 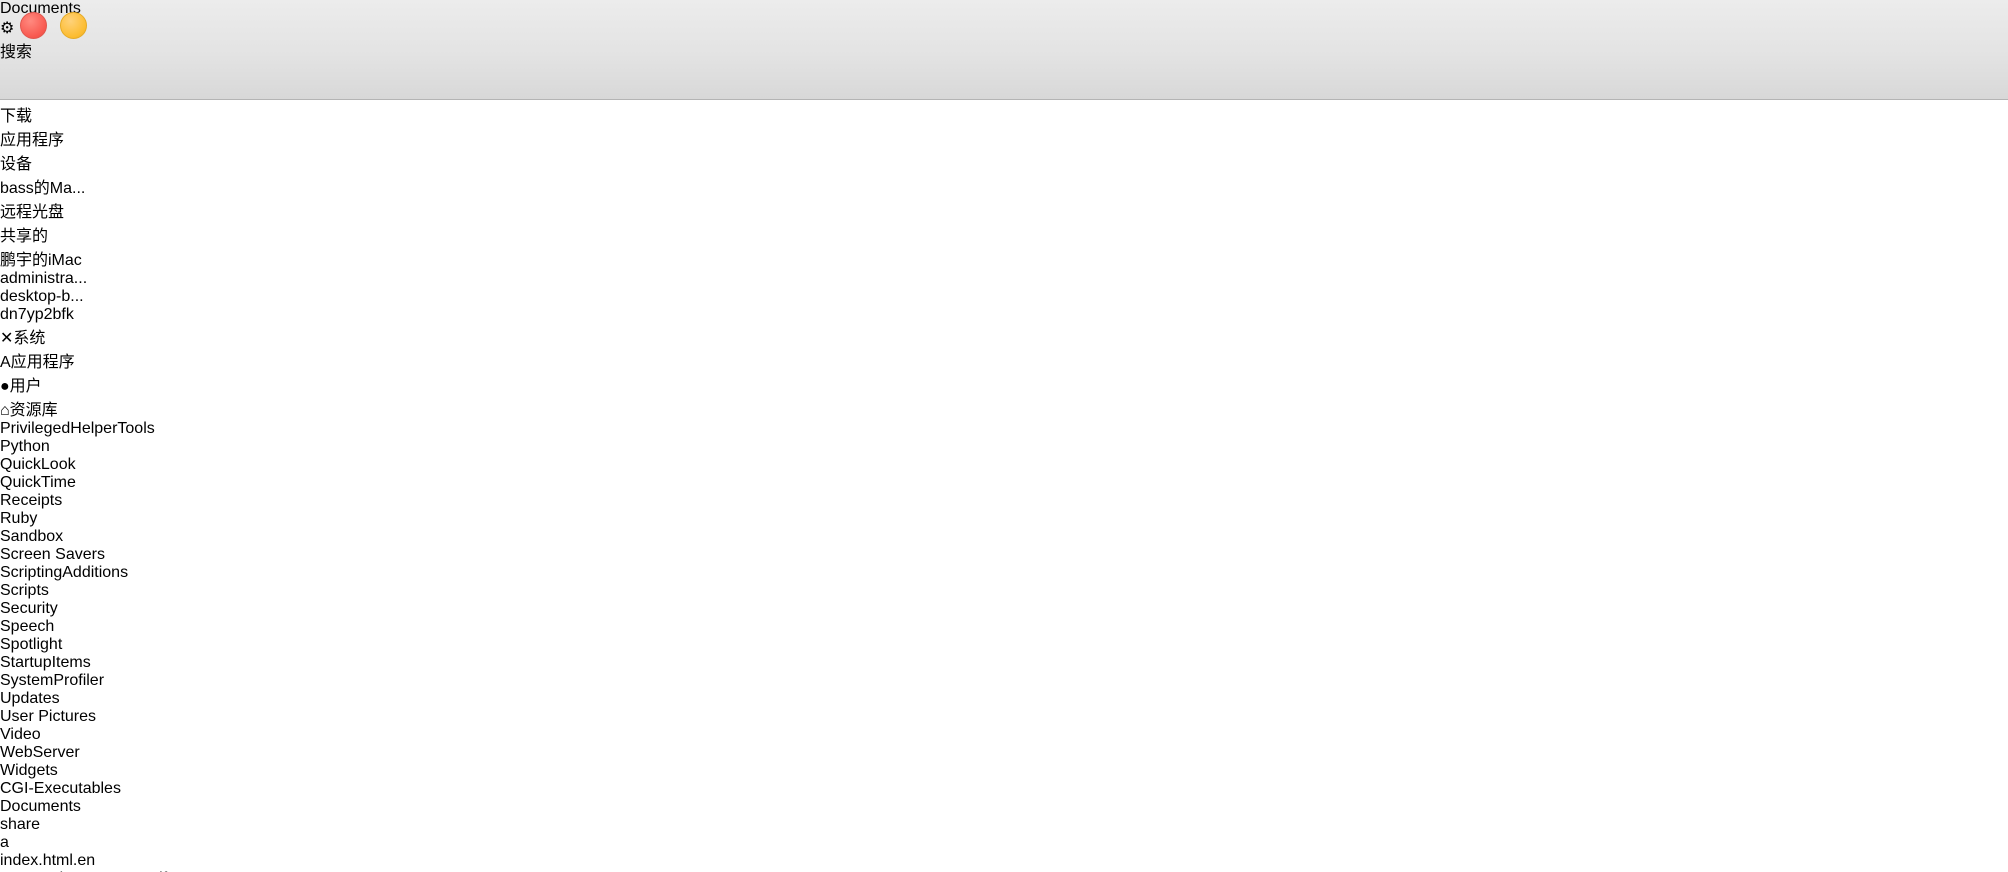 What do you see at coordinates (19, 518) in the screenshot?
I see `file-name: Ruby` at bounding box center [19, 518].